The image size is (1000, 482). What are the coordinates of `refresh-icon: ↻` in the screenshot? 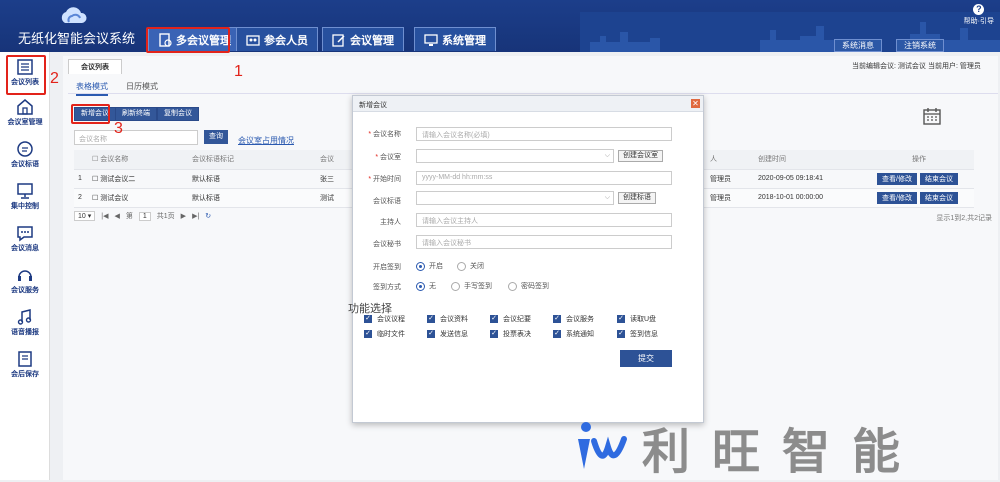 It's located at (208, 216).